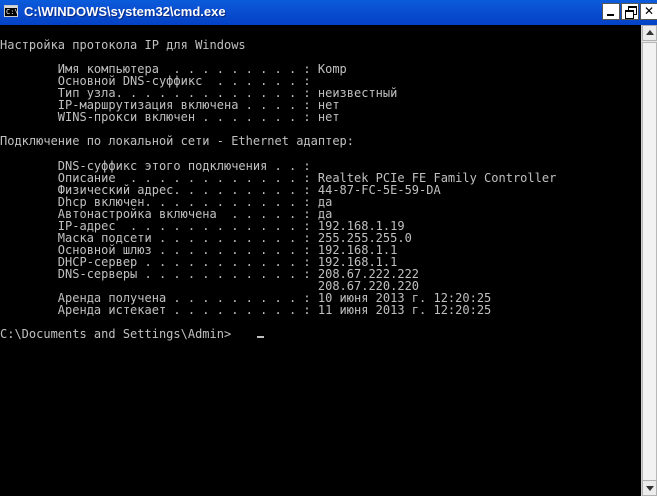 Image resolution: width=657 pixels, height=496 pixels. I want to click on vertical-scrollbar, so click(649, 260).